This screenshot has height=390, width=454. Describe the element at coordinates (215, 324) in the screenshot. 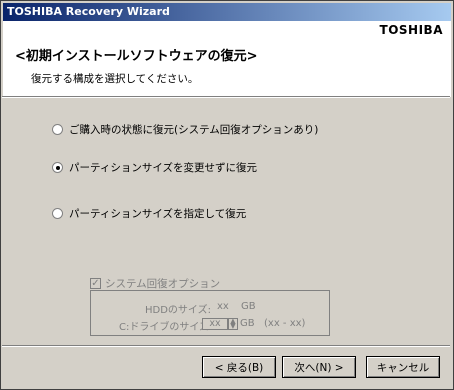

I see `c-drive-size-input: xx` at that location.